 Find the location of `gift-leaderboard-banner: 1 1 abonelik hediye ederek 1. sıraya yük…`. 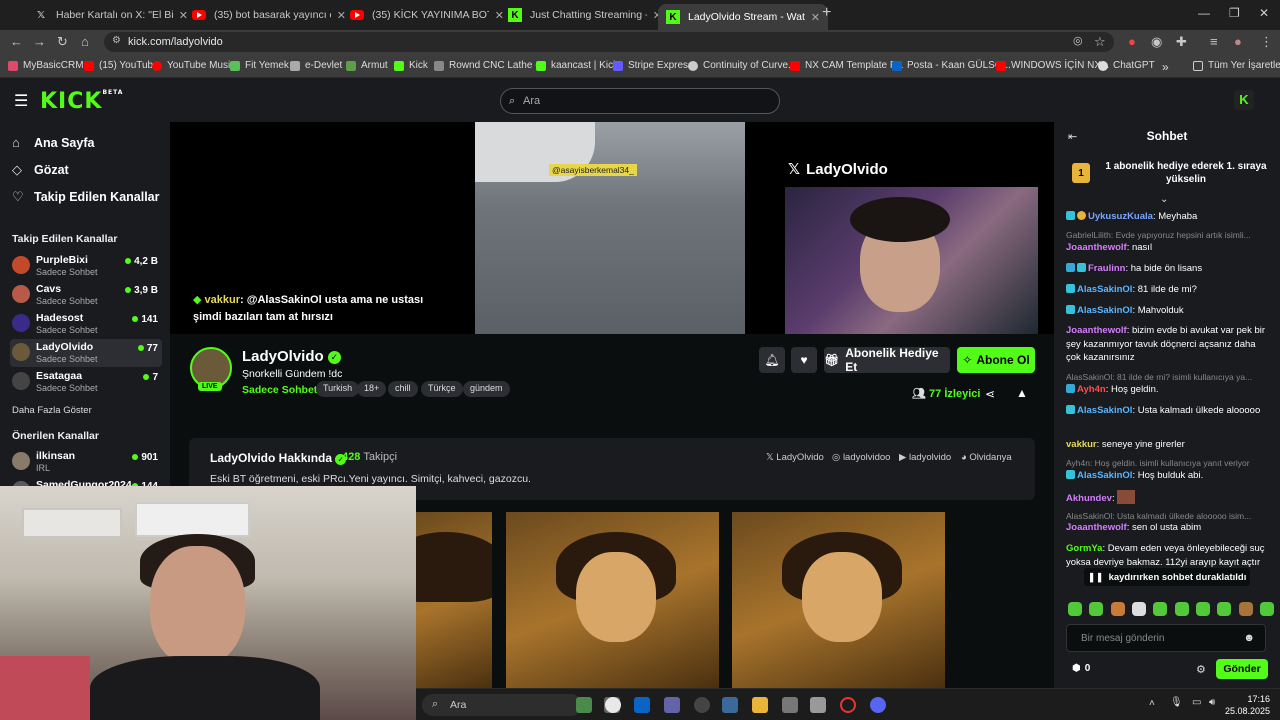

gift-leaderboard-banner: 1 1 abonelik hediye ederek 1. sıraya yük… is located at coordinates (1167, 173).